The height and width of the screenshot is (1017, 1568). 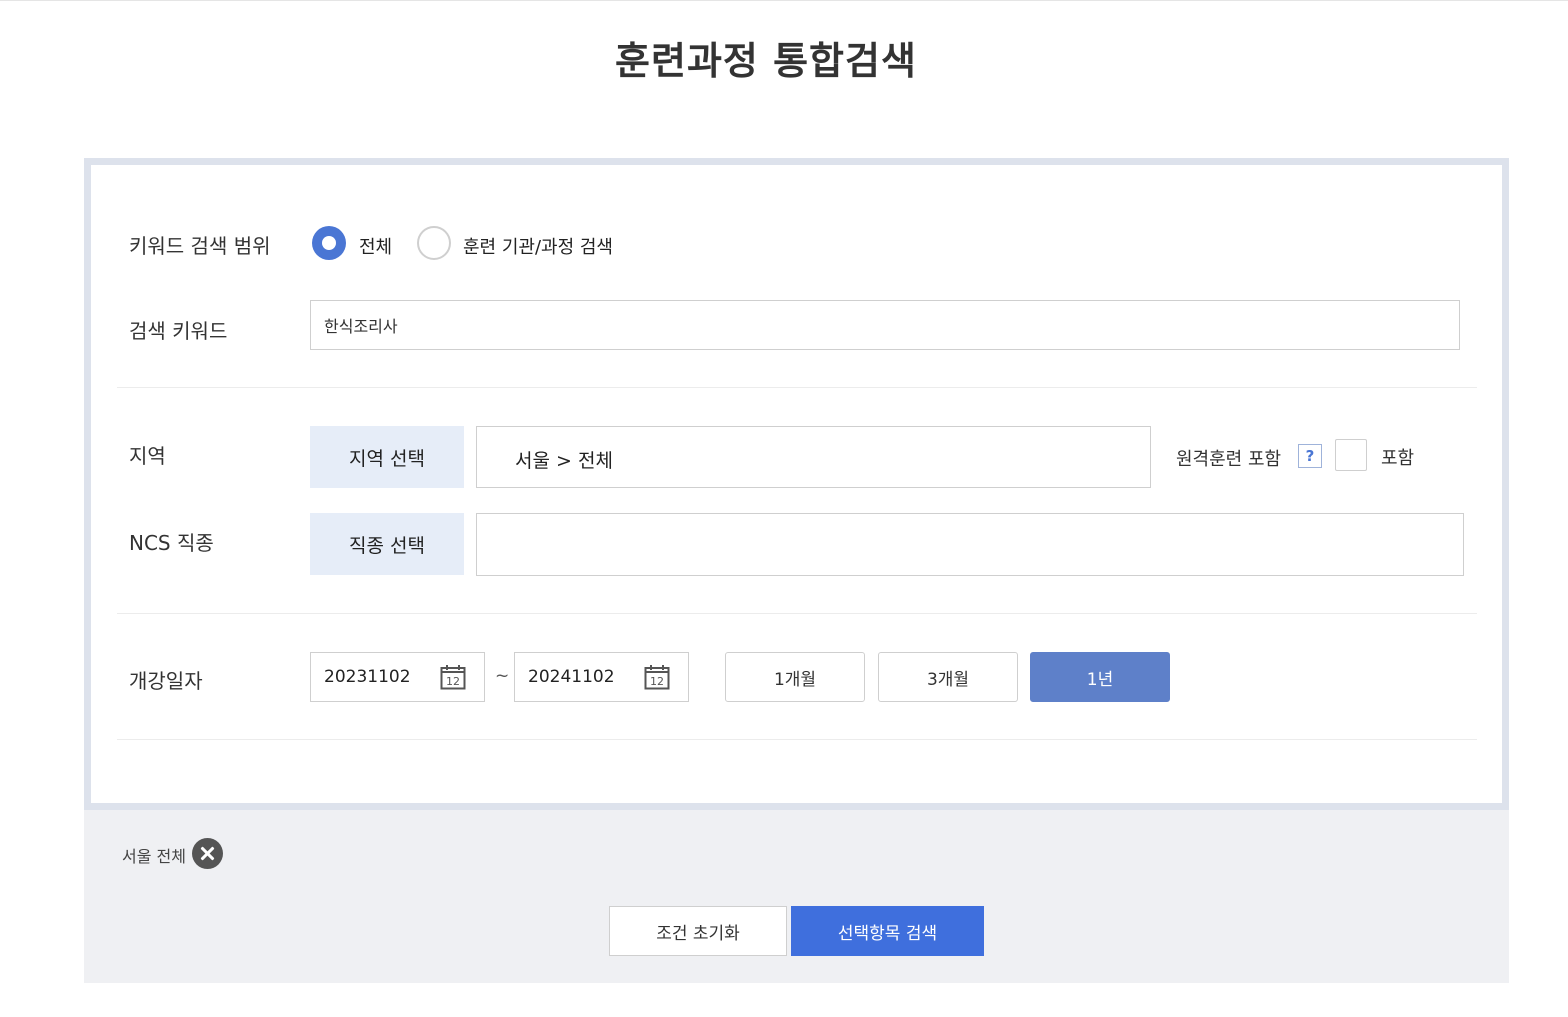 I want to click on reset-button: 조건 초기화, so click(x=698, y=931).